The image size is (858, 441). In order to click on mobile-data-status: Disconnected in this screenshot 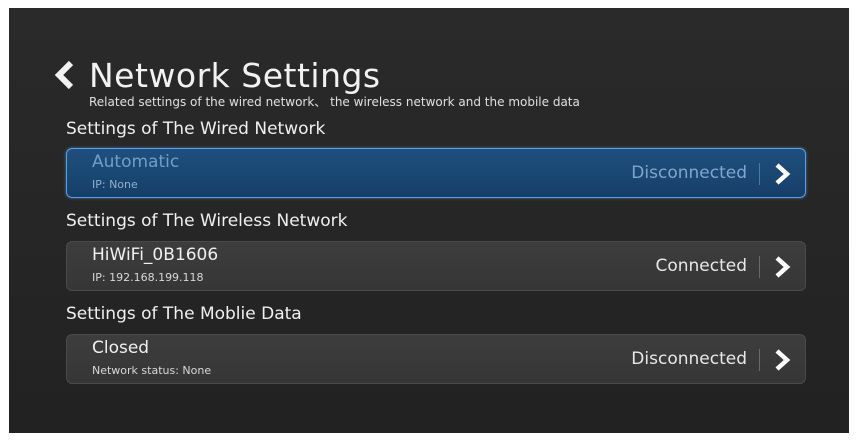, I will do `click(689, 359)`.